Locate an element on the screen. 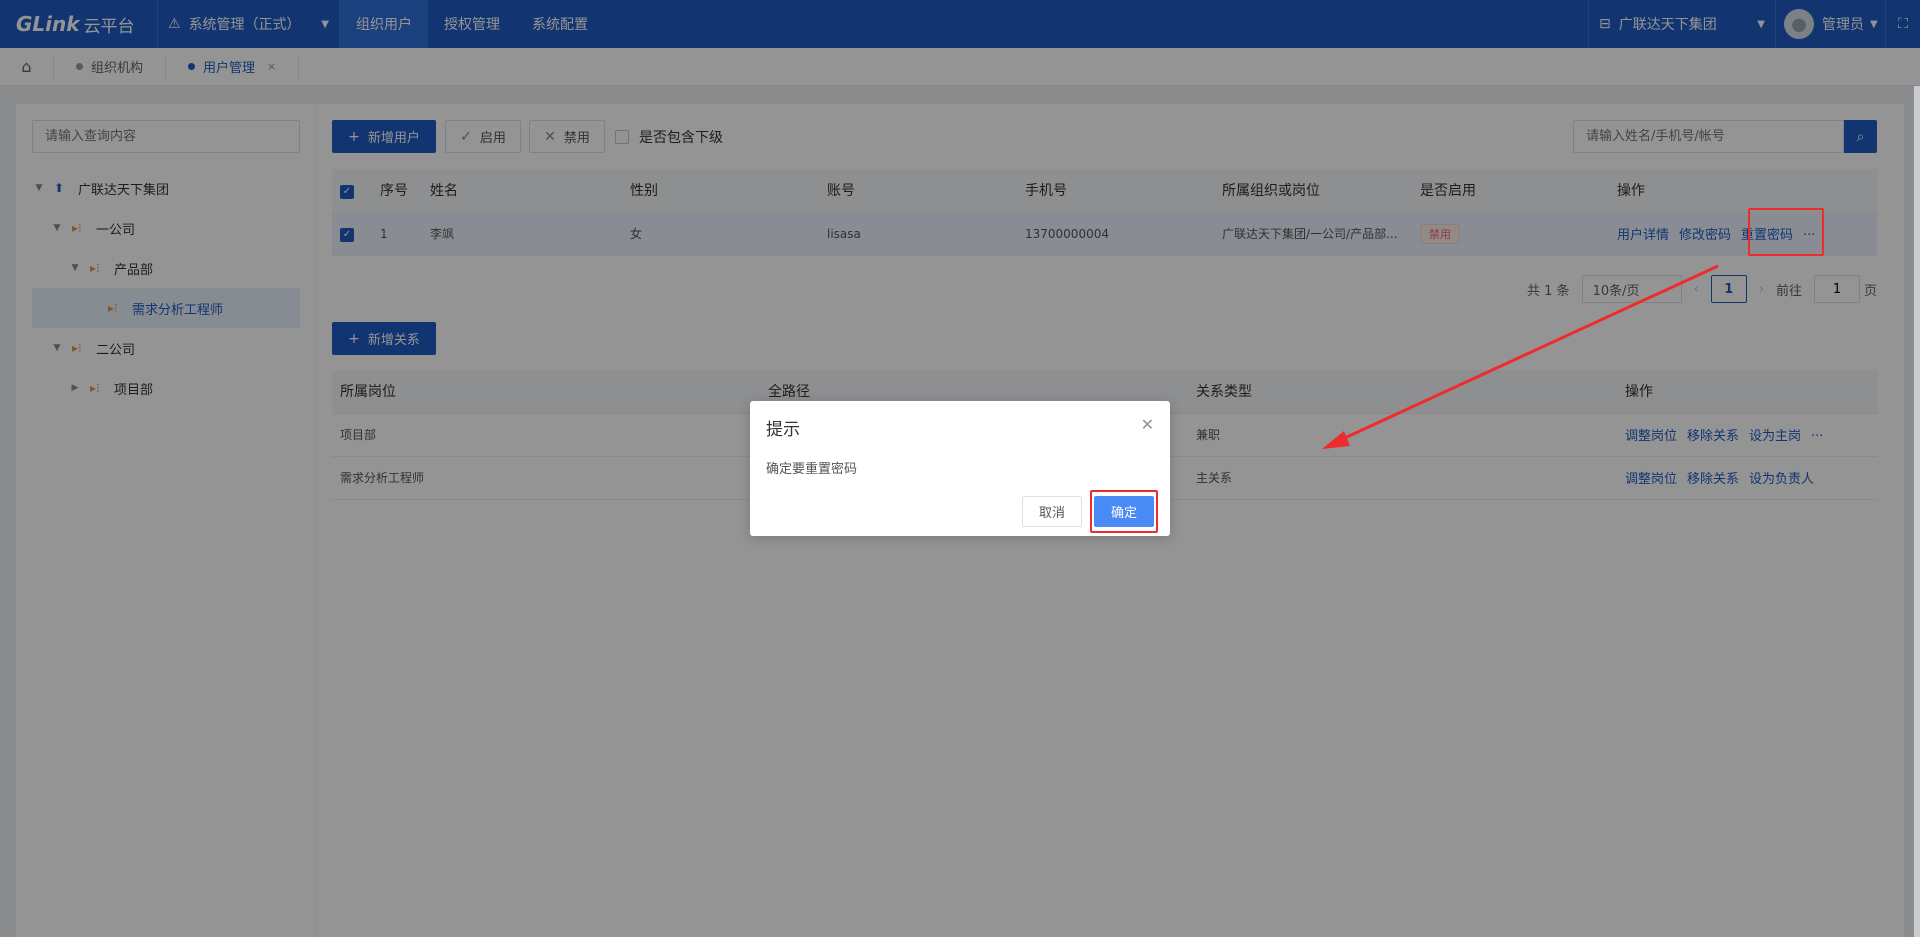 The width and height of the screenshot is (1920, 937). confirm-button: 确定 is located at coordinates (1124, 511).